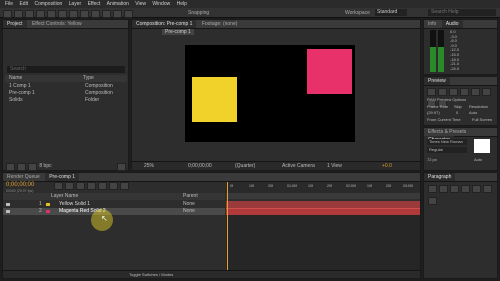  I want to click on type-tool-icon, so click(84, 14).